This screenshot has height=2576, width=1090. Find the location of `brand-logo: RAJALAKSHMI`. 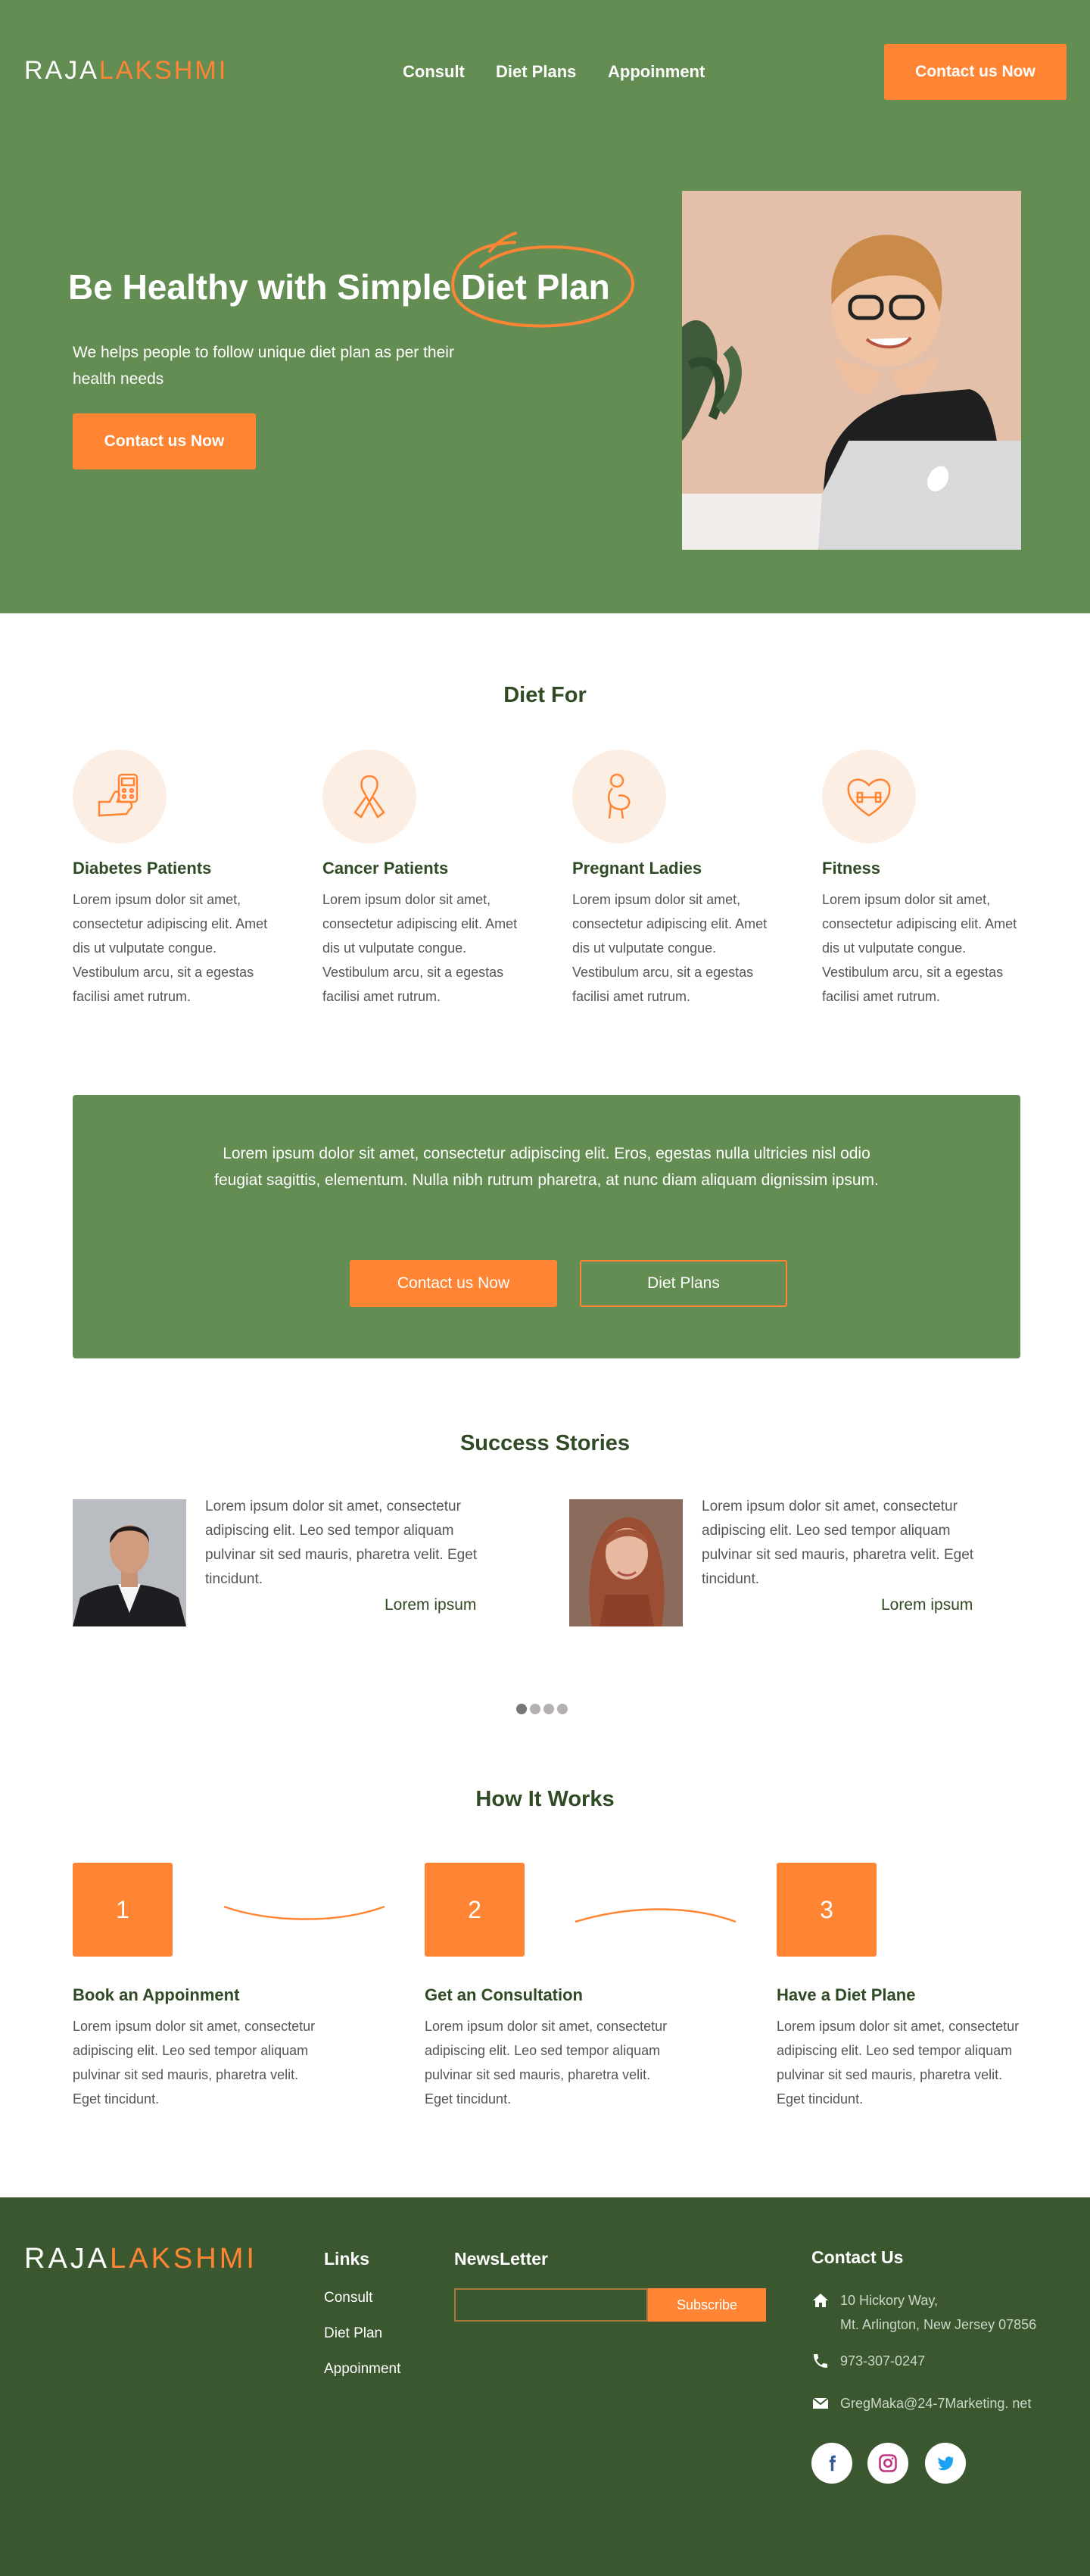

brand-logo: RAJALAKSHMI is located at coordinates (126, 71).